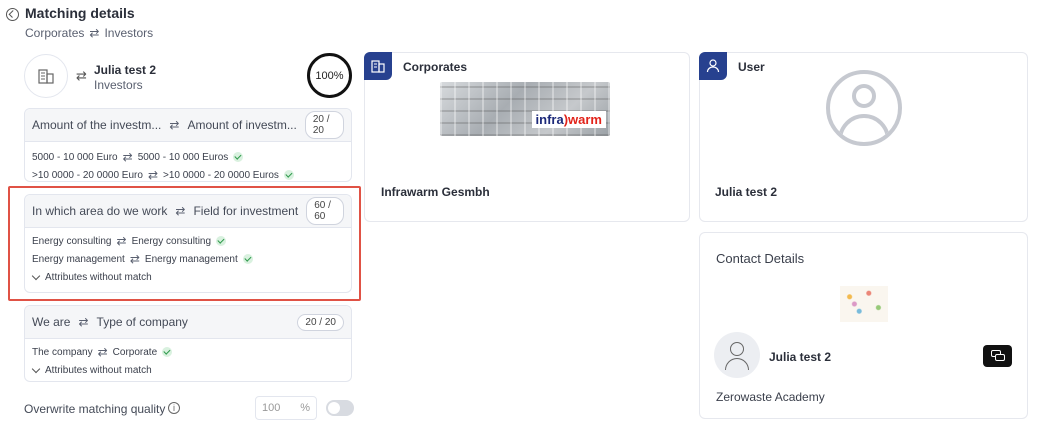 The width and height of the screenshot is (1046, 436). What do you see at coordinates (737, 355) in the screenshot?
I see `user-avatar-icon` at bounding box center [737, 355].